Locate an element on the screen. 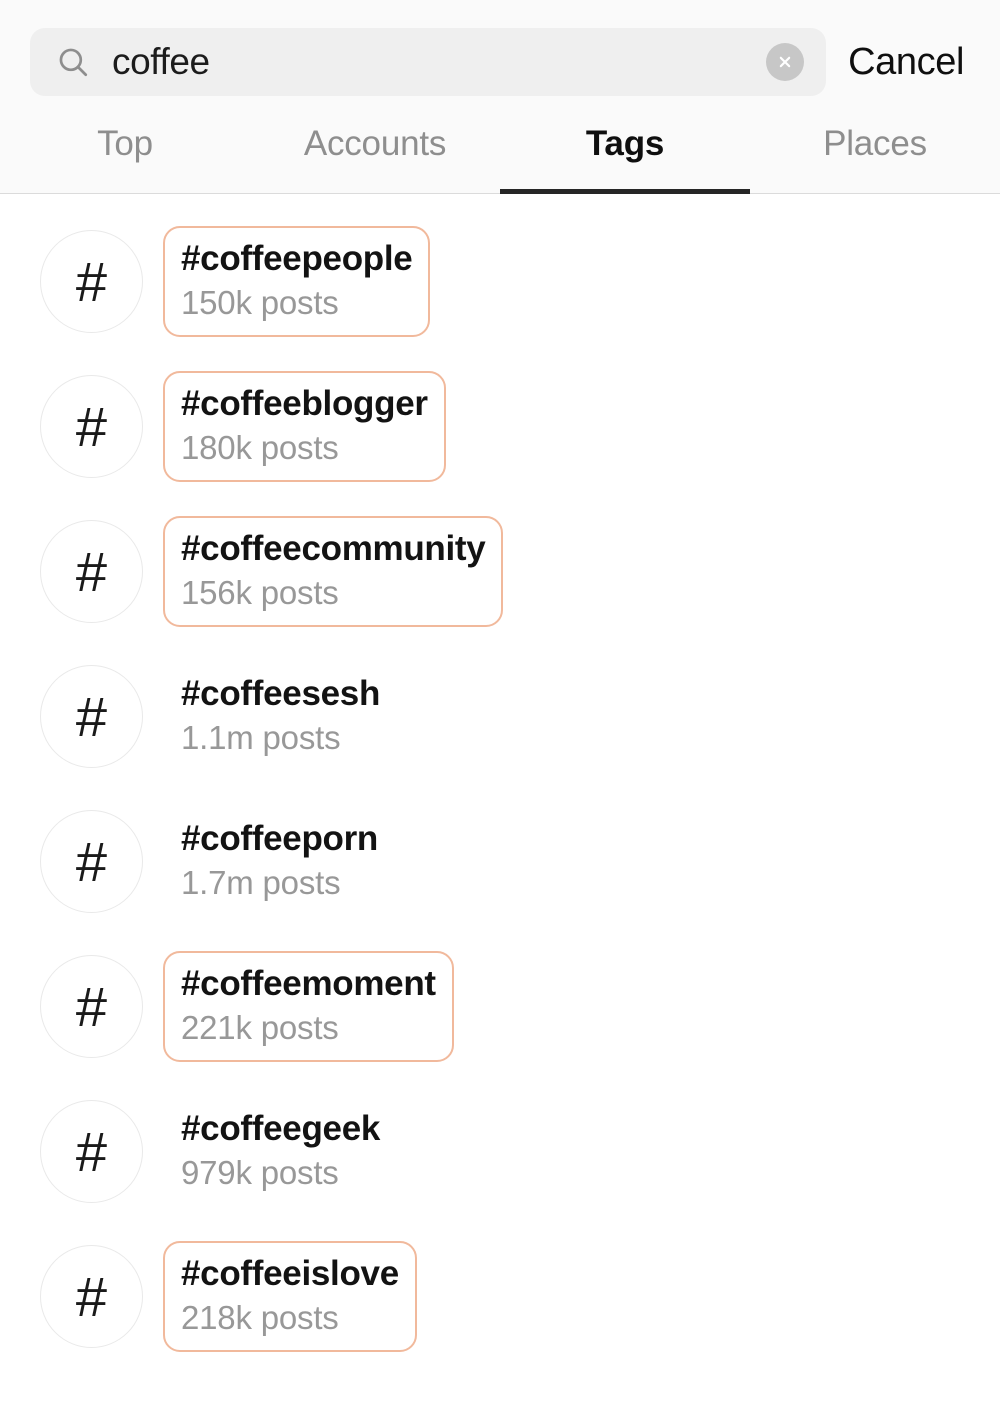 The image size is (1000, 1412). tag-name: #coffeeislove is located at coordinates (290, 1274).